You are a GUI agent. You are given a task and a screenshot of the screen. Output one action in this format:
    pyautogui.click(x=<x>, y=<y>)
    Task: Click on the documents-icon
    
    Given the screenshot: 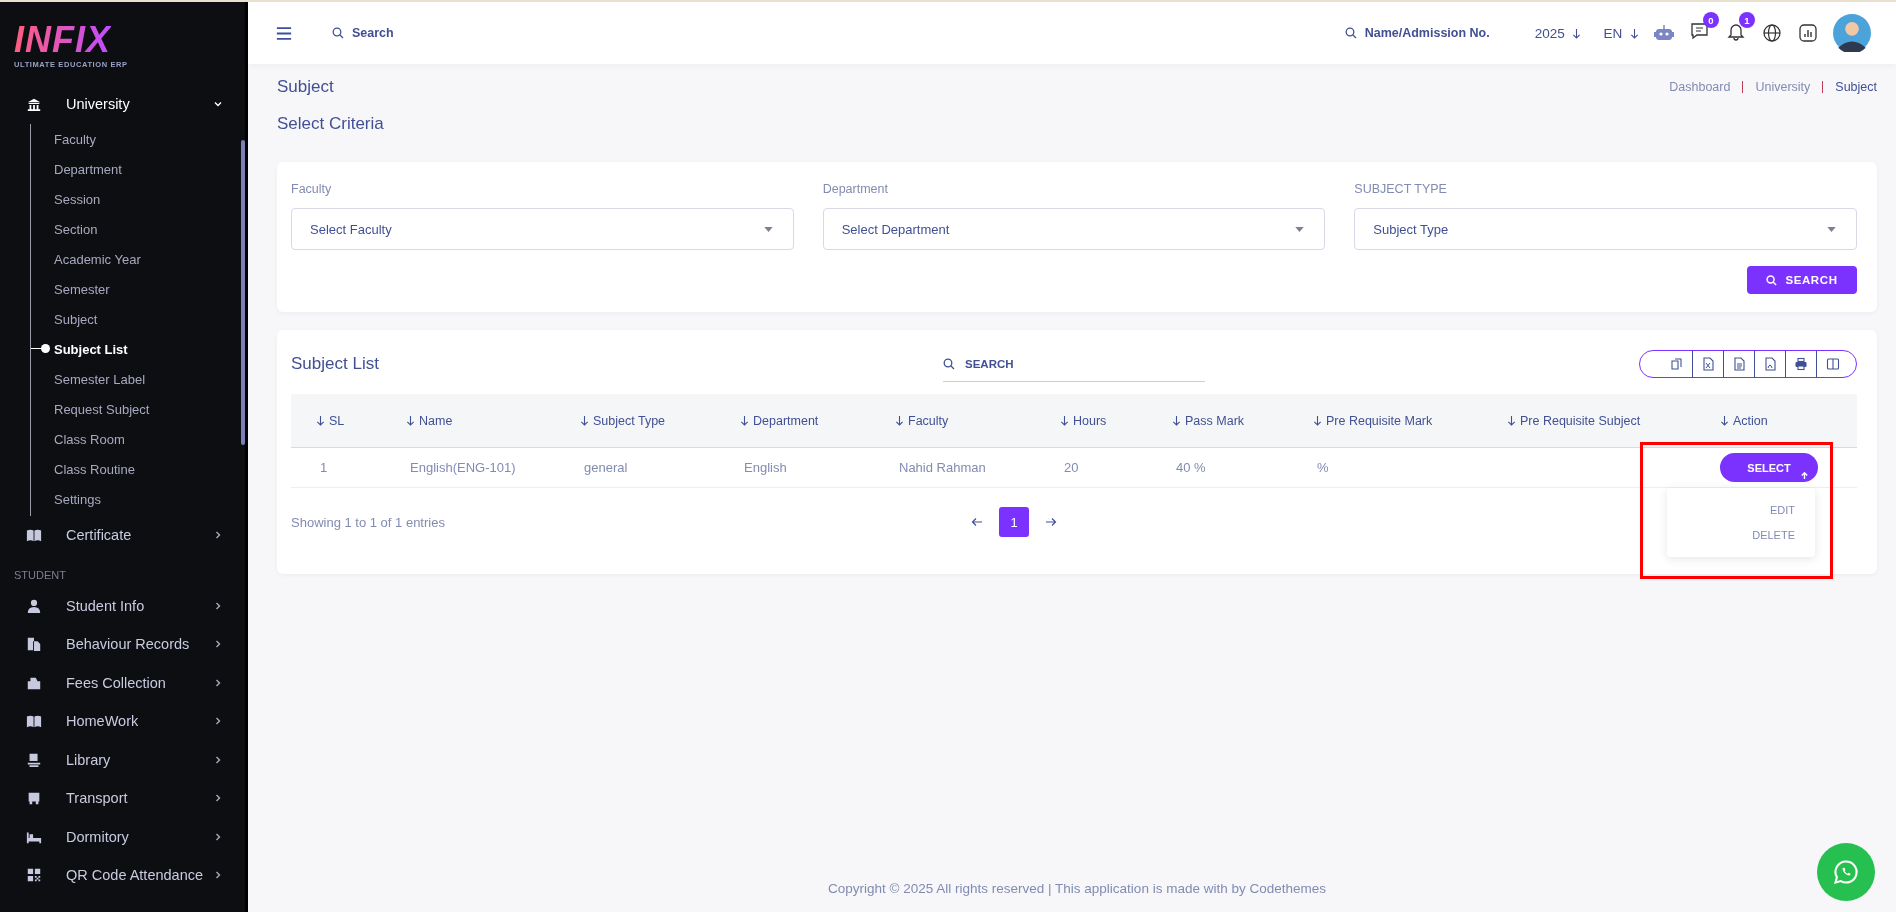 What is the action you would take?
    pyautogui.click(x=34, y=644)
    